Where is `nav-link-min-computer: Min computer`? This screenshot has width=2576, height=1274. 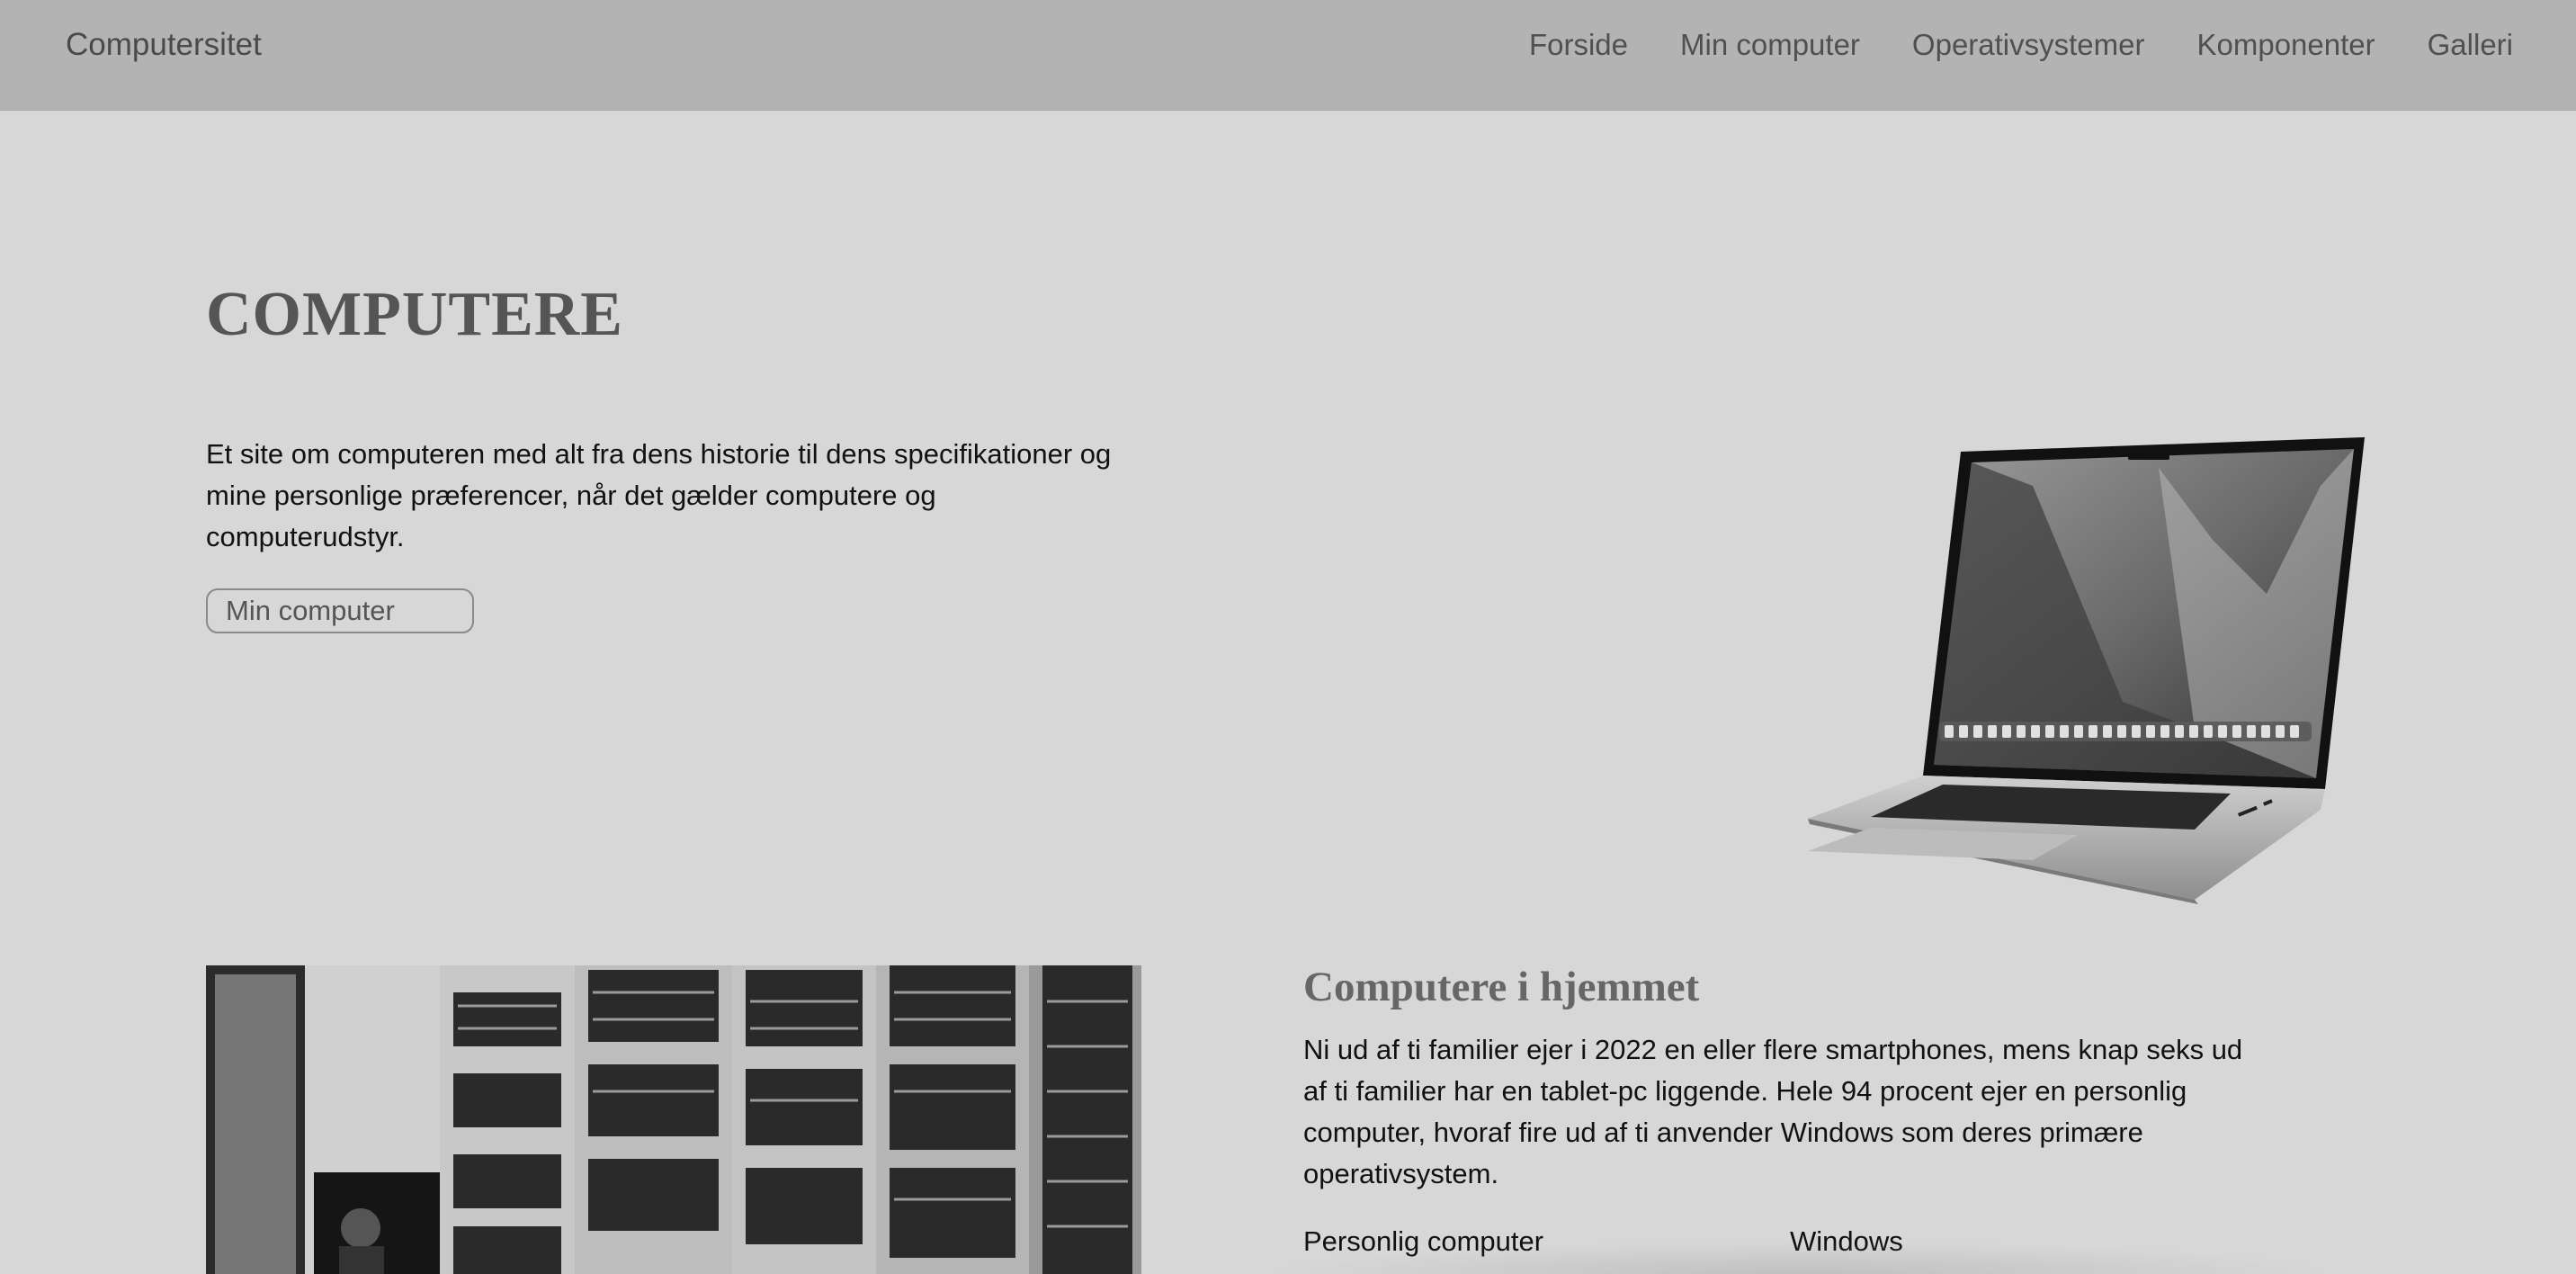 nav-link-min-computer: Min computer is located at coordinates (1770, 45).